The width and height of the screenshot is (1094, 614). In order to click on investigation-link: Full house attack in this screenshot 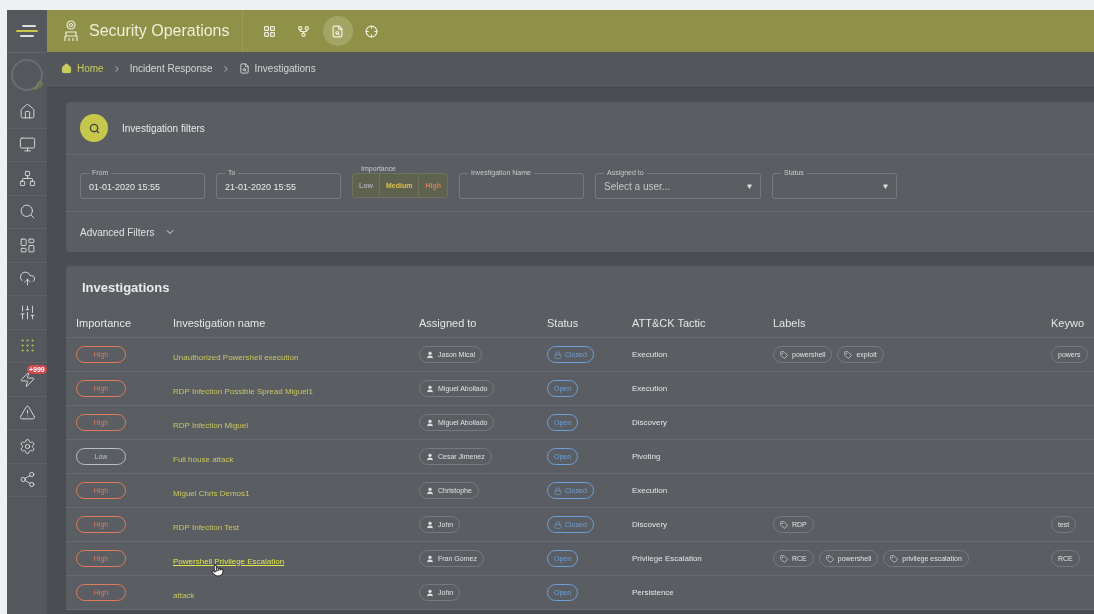, I will do `click(203, 459)`.